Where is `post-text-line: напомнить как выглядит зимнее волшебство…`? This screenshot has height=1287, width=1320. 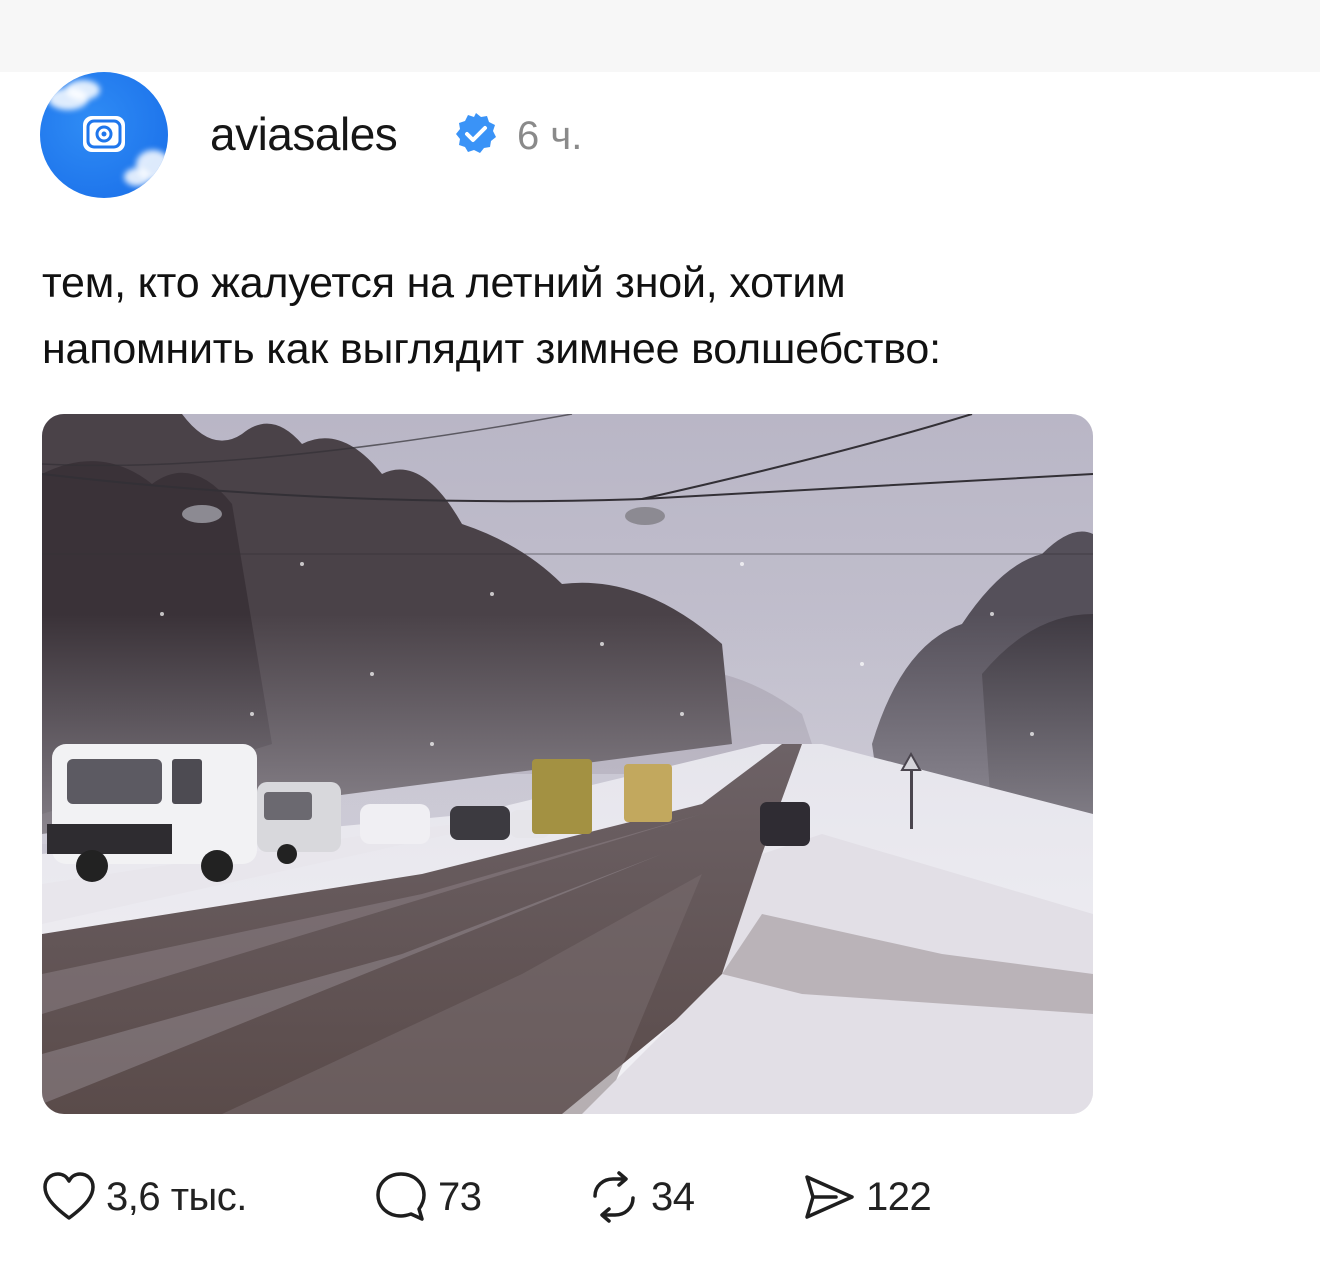
post-text-line: напомнить как выглядит зимнее волшебство… is located at coordinates (491, 349).